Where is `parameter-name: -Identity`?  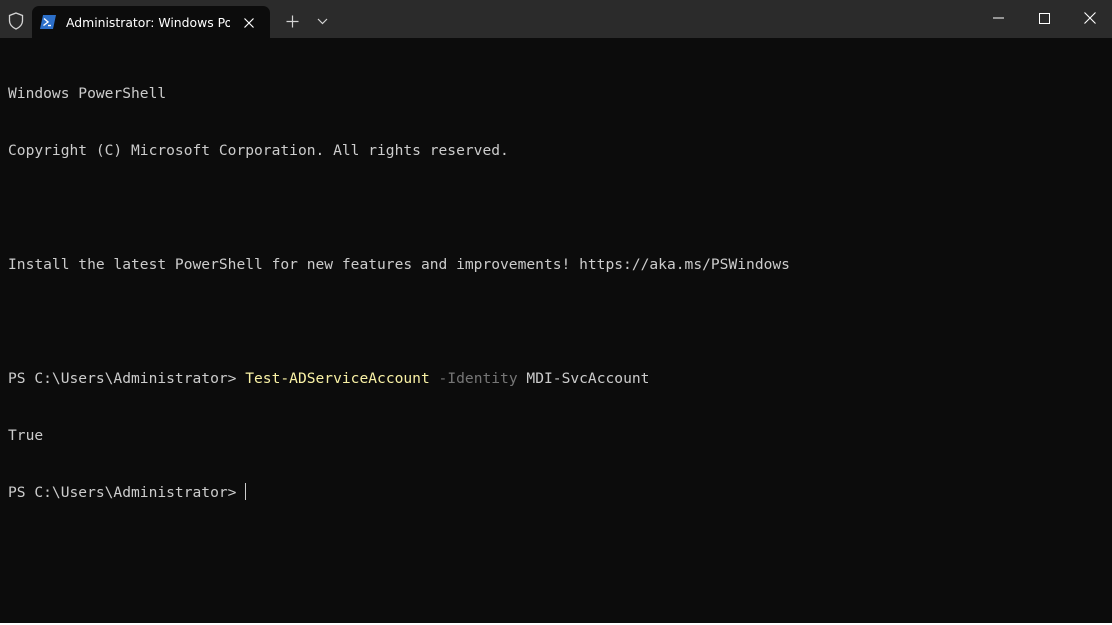
parameter-name: -Identity is located at coordinates (478, 378).